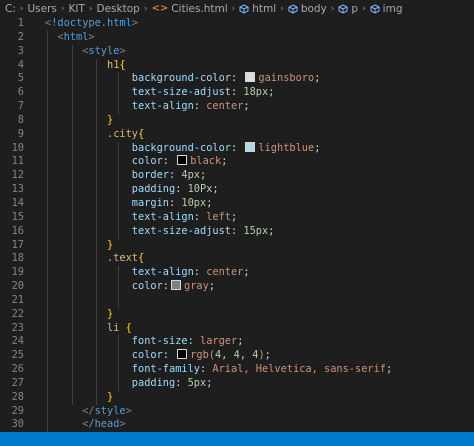 The width and height of the screenshot is (474, 446). Describe the element at coordinates (237, 425) in the screenshot. I see `code-line: 30 </head>` at that location.